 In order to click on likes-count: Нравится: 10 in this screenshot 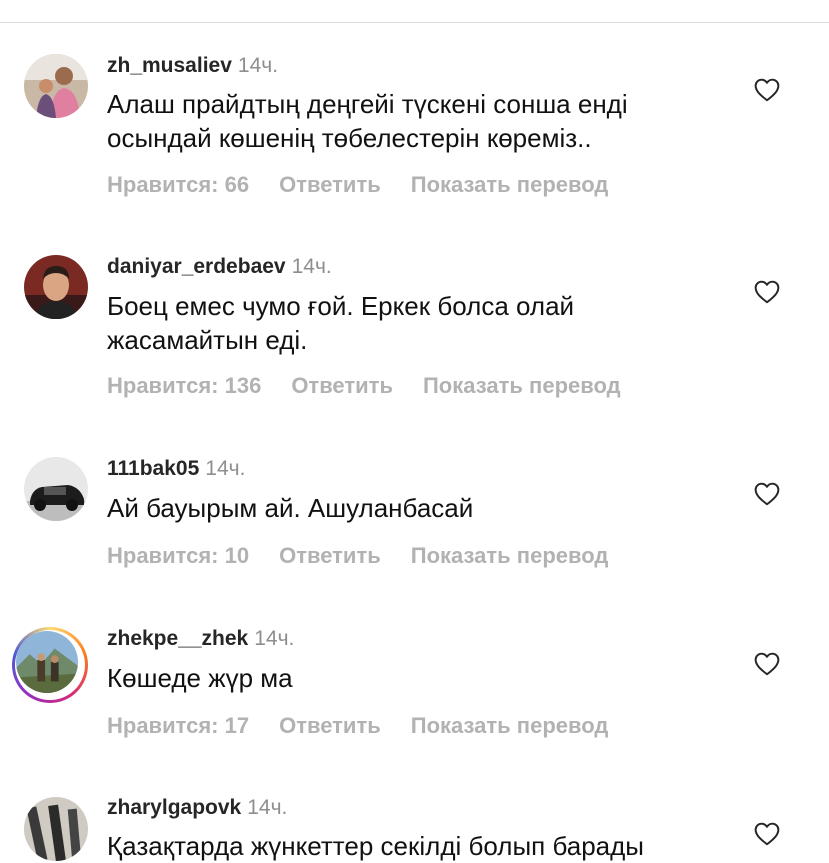, I will do `click(178, 555)`.